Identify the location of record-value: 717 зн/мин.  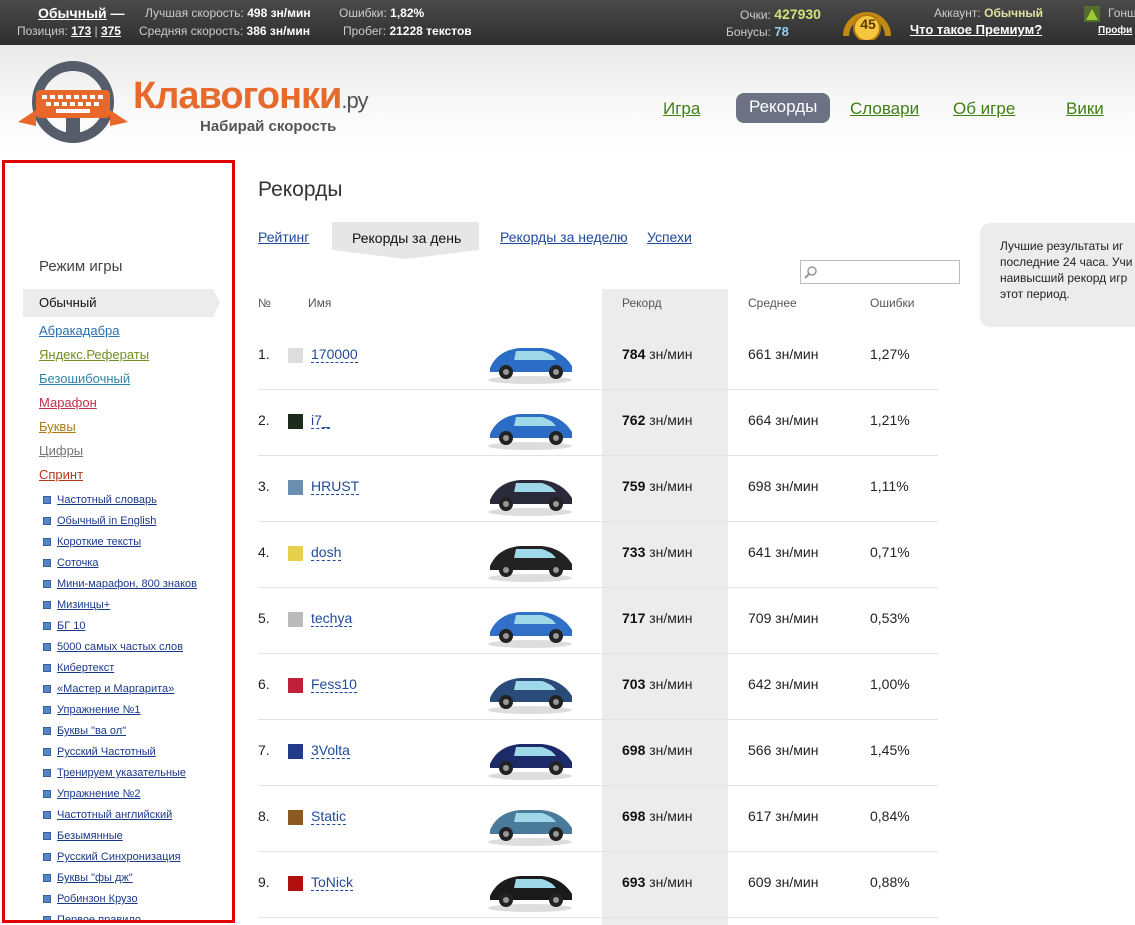
(657, 618).